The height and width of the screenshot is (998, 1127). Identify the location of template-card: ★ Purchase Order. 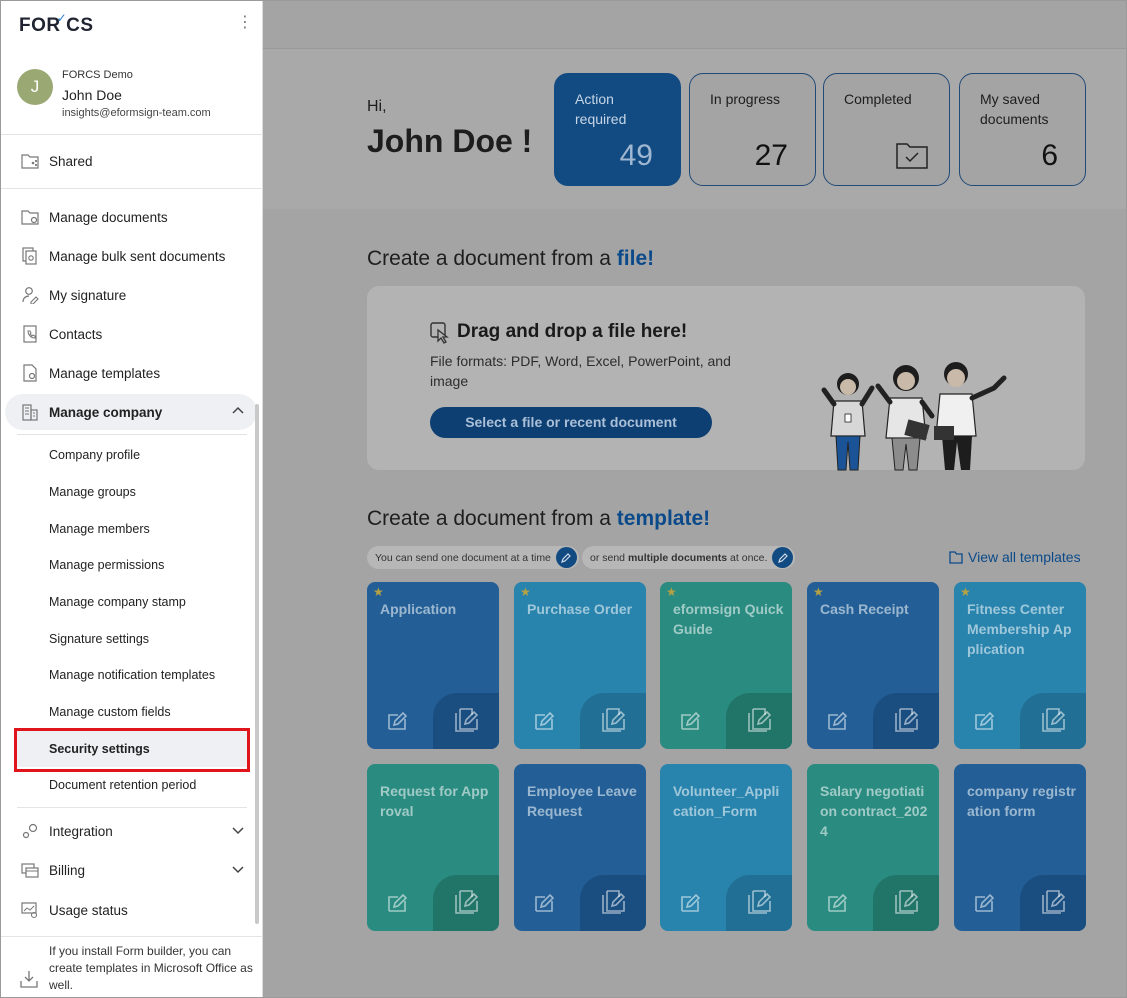
(580, 665).